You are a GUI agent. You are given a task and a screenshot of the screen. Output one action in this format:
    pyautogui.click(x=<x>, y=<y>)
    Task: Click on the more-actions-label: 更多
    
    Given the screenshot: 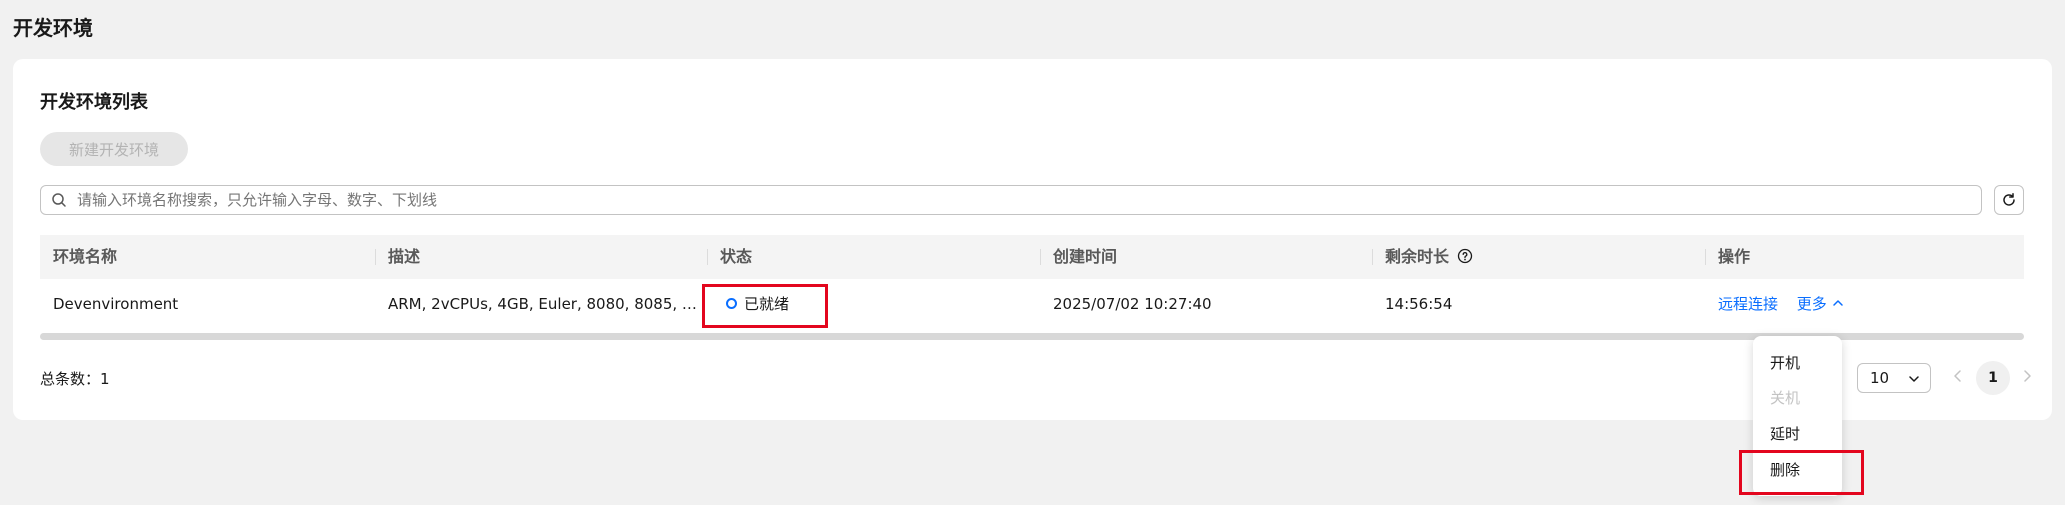 What is the action you would take?
    pyautogui.click(x=1811, y=304)
    